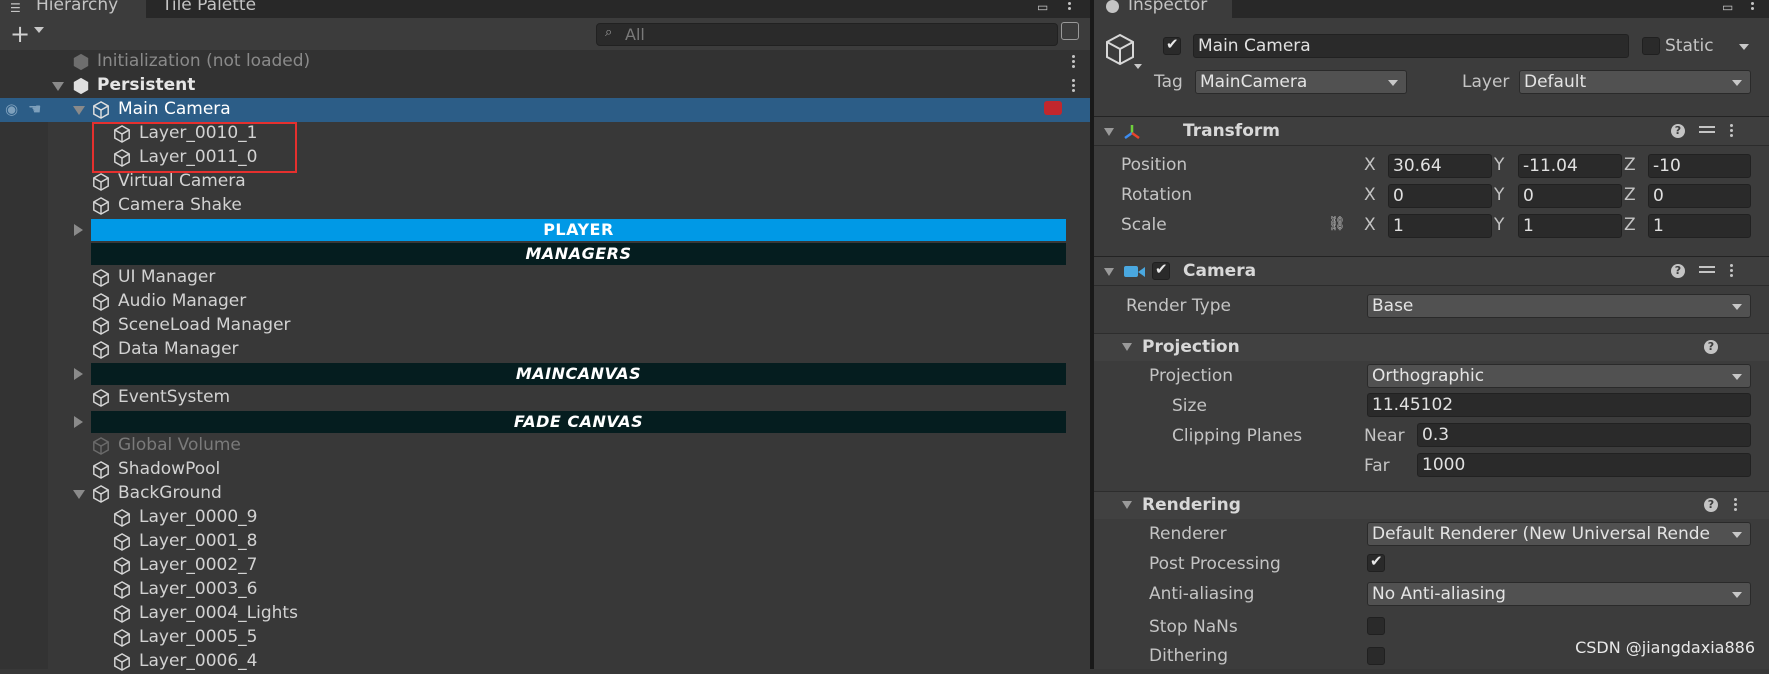 This screenshot has height=674, width=1769. I want to click on dithering-checkbox, so click(1376, 656).